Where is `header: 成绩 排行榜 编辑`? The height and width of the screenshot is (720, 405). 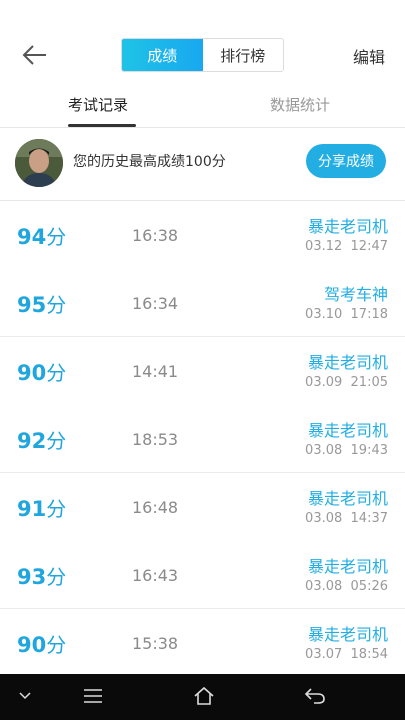 header: 成绩 排行榜 编辑 is located at coordinates (202, 48).